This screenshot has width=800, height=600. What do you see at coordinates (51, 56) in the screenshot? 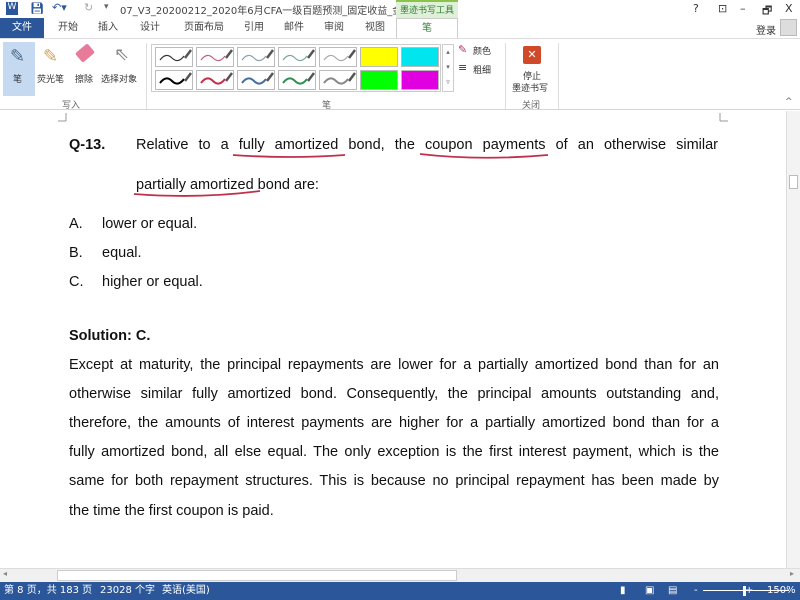
I see `highlighter-icon: ✎` at bounding box center [51, 56].